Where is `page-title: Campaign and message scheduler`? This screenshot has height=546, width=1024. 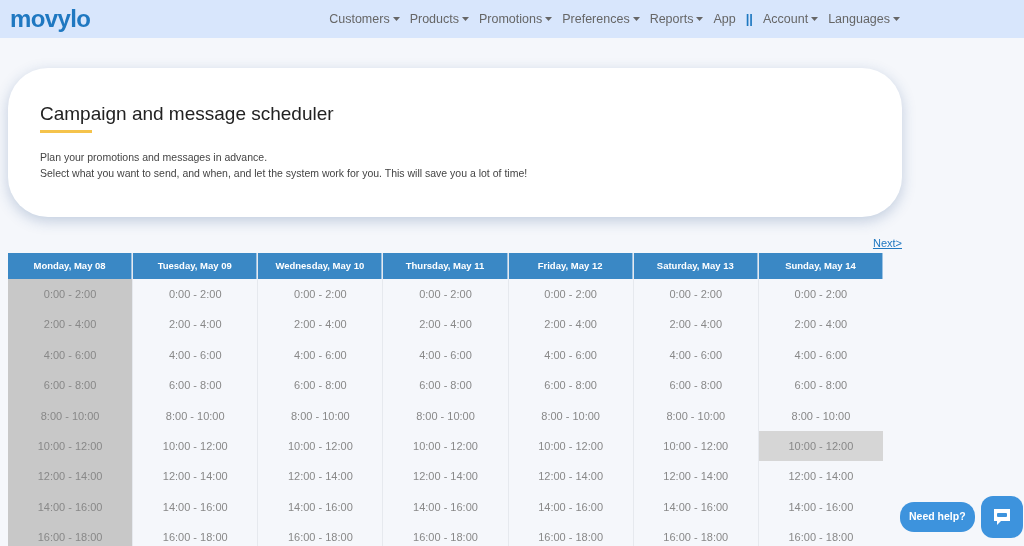
page-title: Campaign and message scheduler is located at coordinates (187, 114).